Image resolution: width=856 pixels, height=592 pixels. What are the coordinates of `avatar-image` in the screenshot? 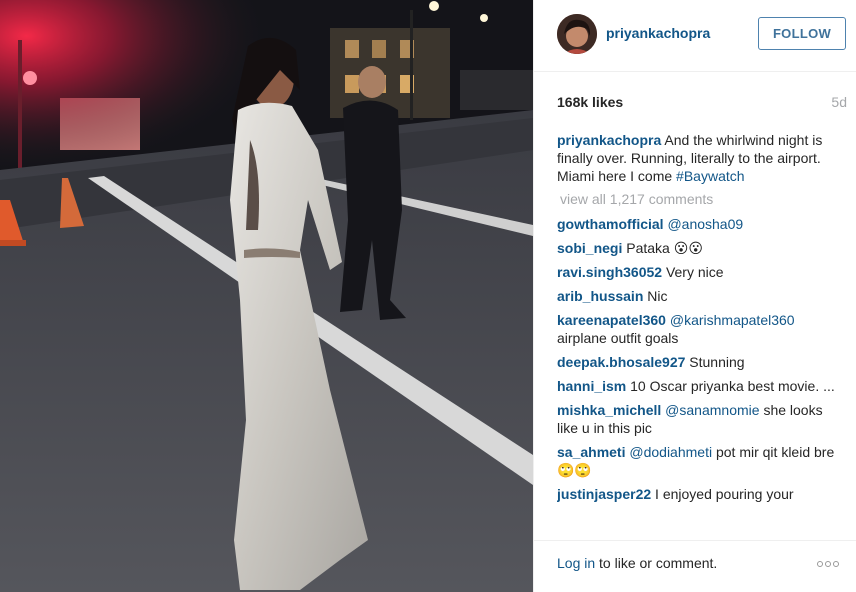 It's located at (577, 34).